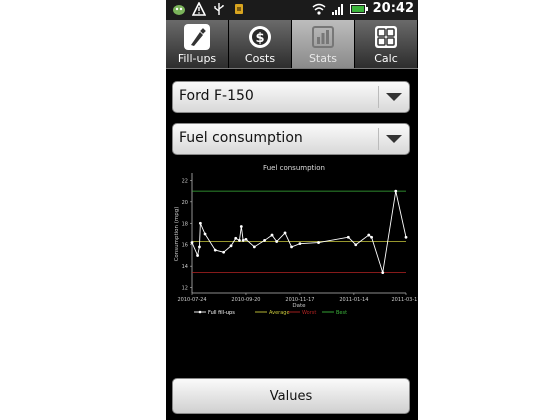 The width and height of the screenshot is (560, 420). Describe the element at coordinates (291, 396) in the screenshot. I see `values-button: Values` at that location.